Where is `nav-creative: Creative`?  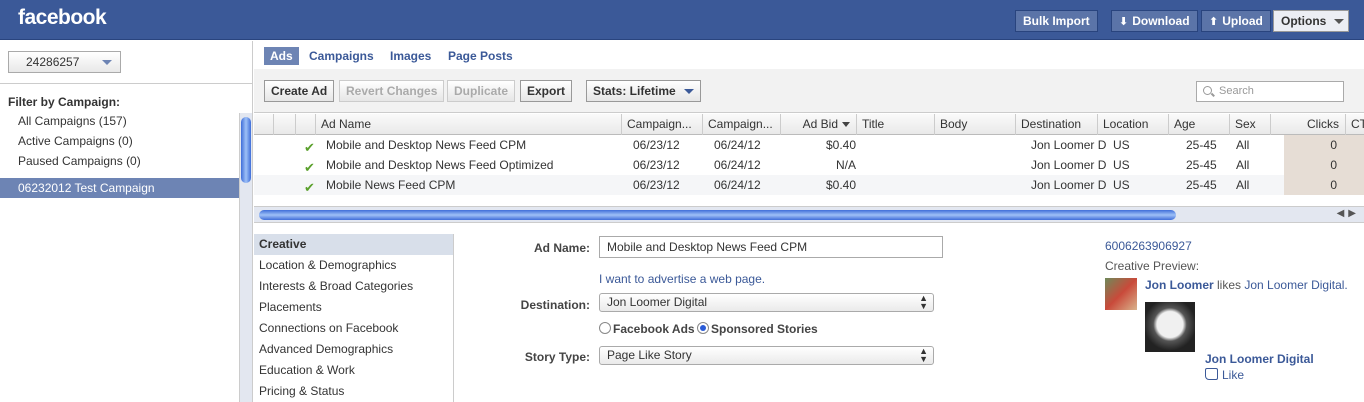 nav-creative: Creative is located at coordinates (353, 244).